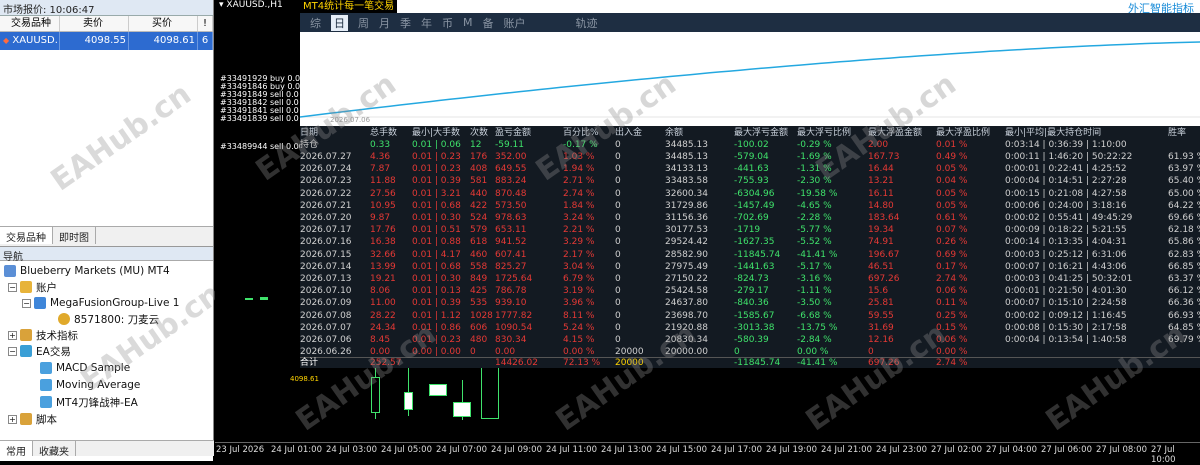 The height and width of the screenshot is (465, 1200). Describe the element at coordinates (39, 351) in the screenshot. I see `nav-expert-advisors: − EA交易` at that location.